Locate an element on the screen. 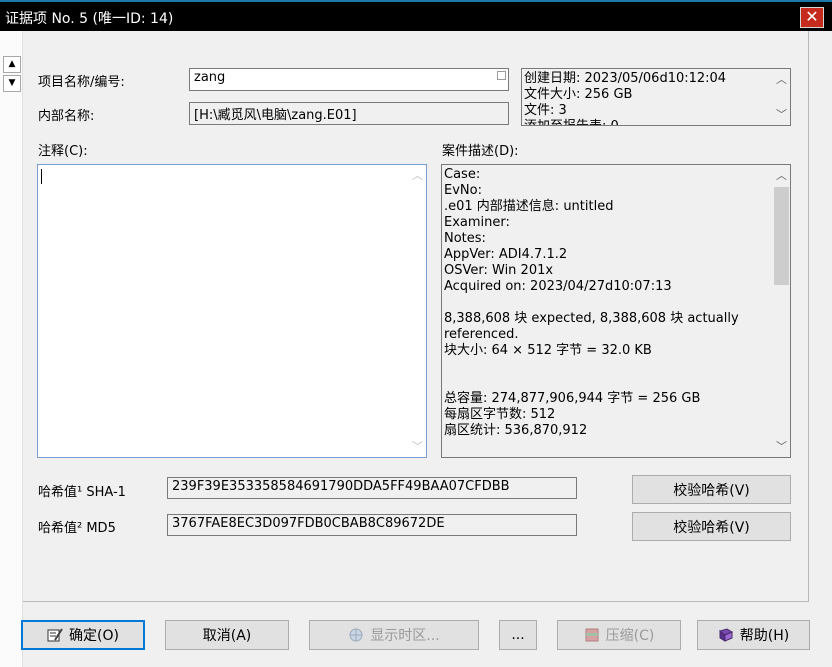  item-name-label: 项目名称/编号: is located at coordinates (81, 82).